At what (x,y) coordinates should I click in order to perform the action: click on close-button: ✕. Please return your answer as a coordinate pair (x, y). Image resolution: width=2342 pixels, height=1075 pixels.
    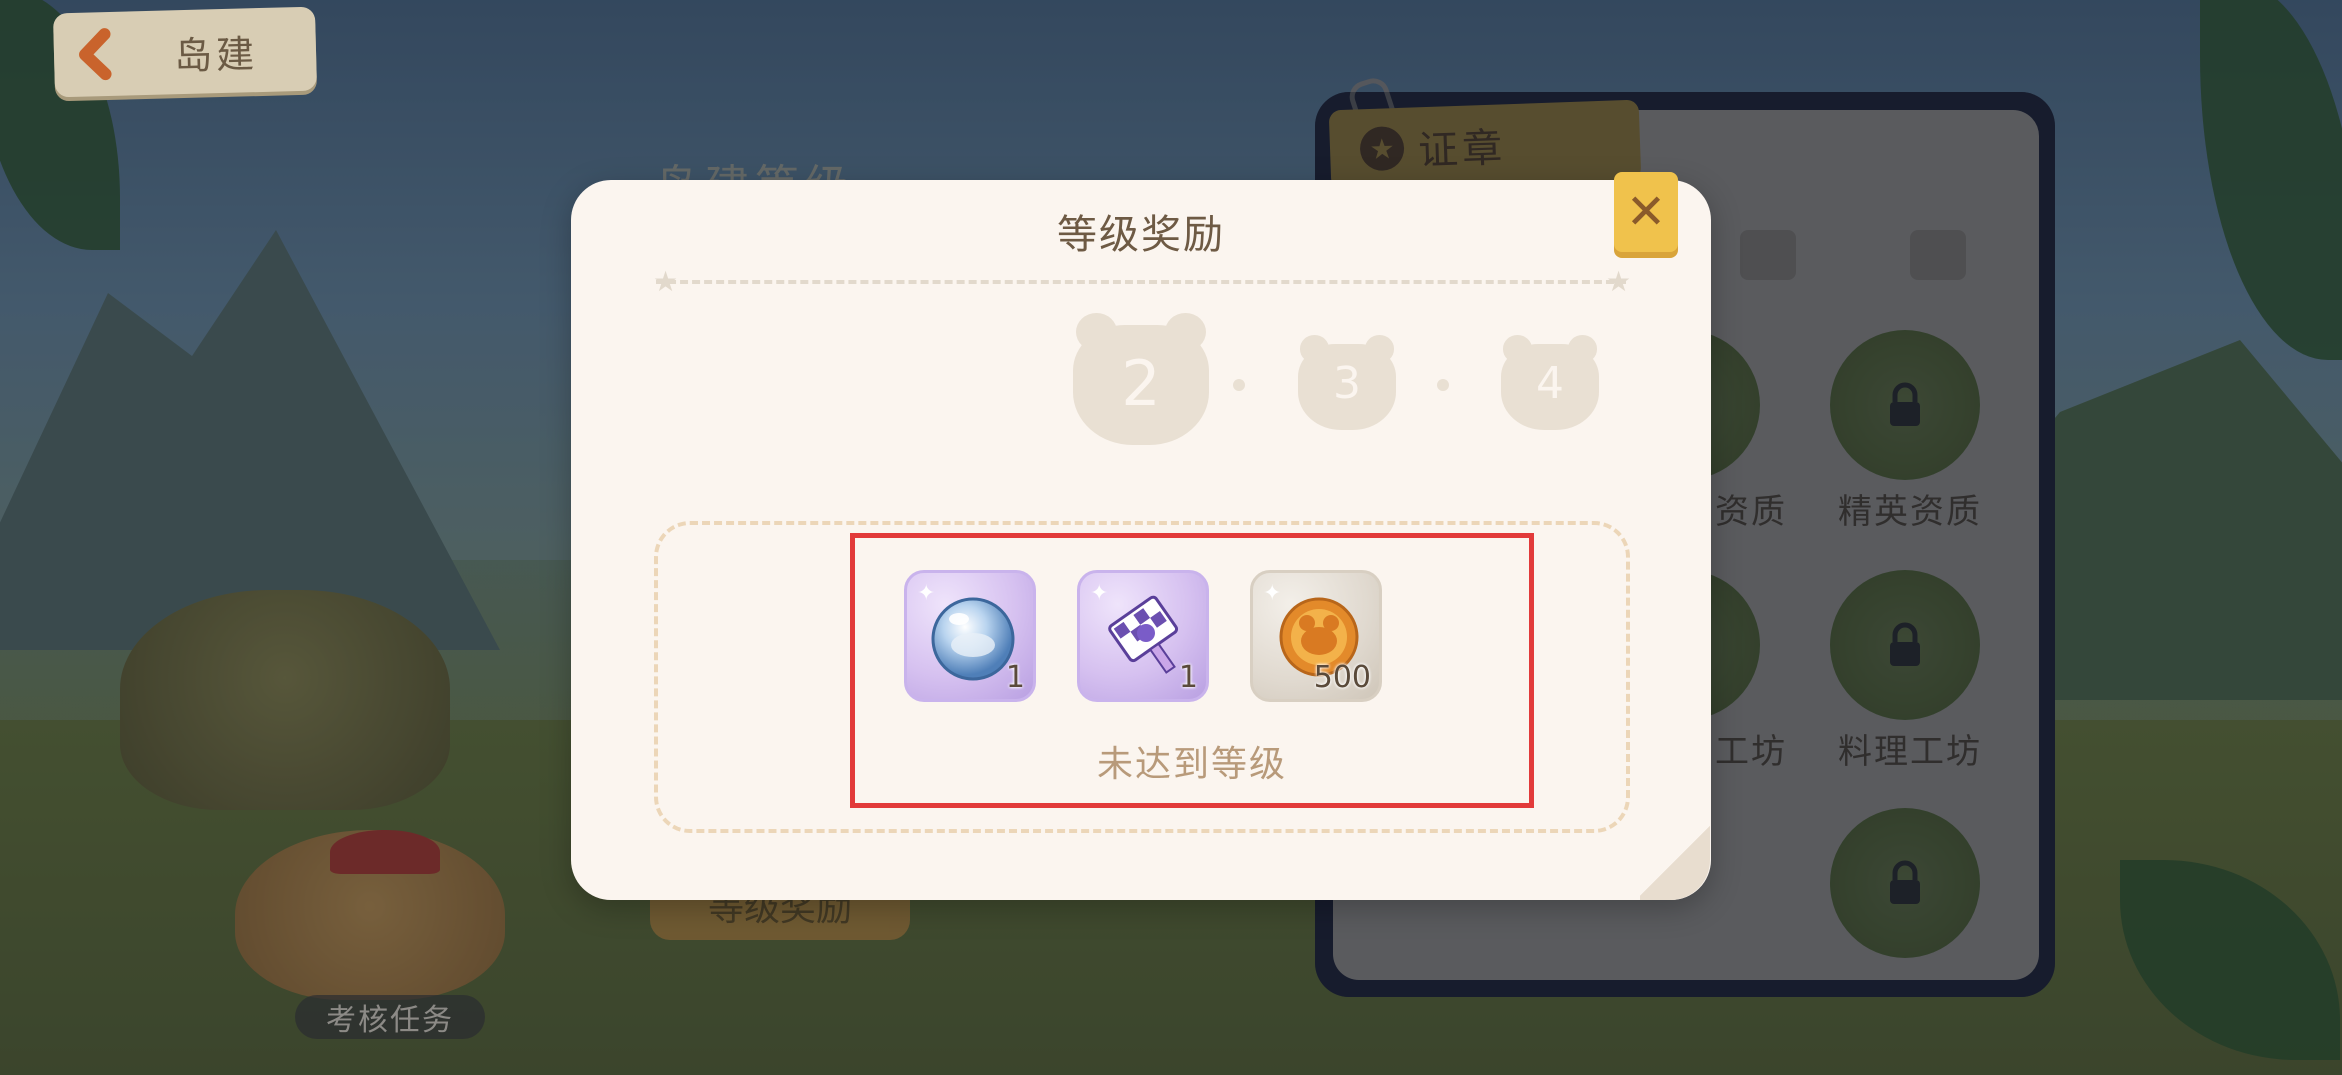
    Looking at the image, I should click on (1646, 212).